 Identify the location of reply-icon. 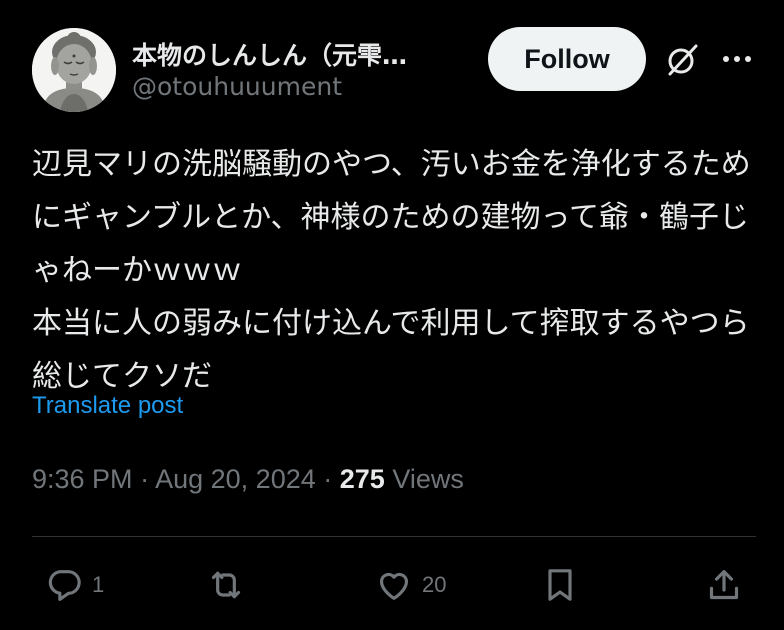
(64, 585).